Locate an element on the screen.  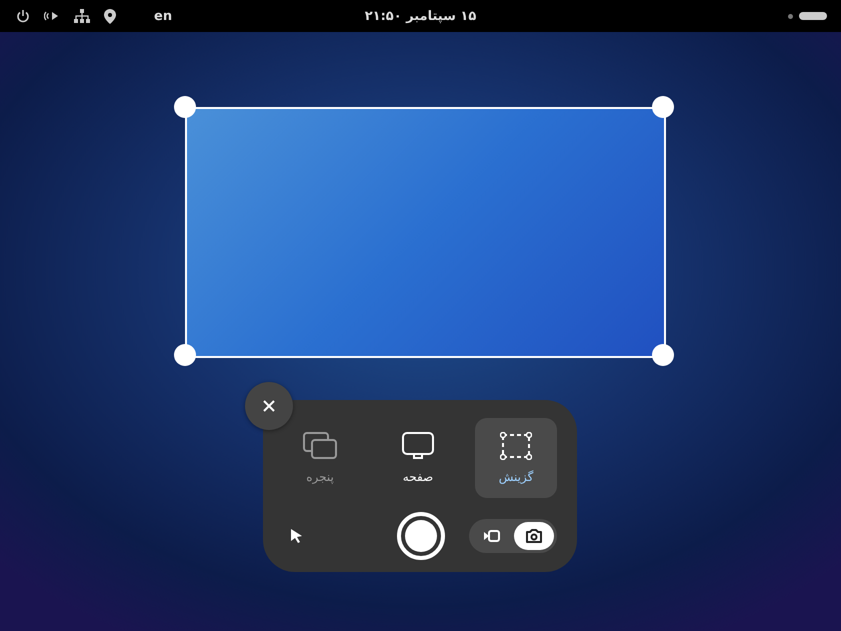
capture-mode-button: صفحه is located at coordinates (418, 458).